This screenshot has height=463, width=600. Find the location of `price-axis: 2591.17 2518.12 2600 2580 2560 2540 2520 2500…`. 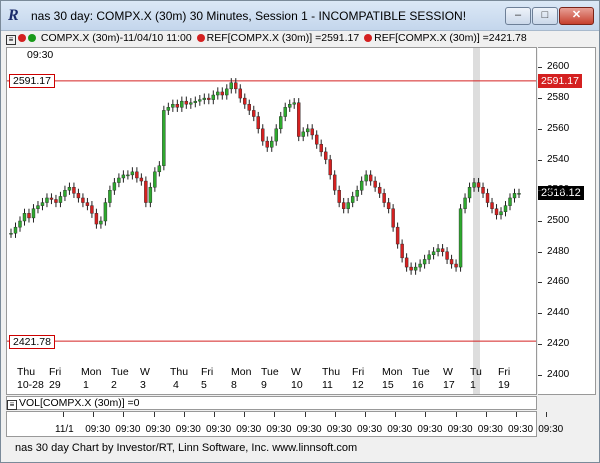

price-axis: 2591.17 2518.12 2600 2580 2560 2540 2520 2500… is located at coordinates (567, 221).